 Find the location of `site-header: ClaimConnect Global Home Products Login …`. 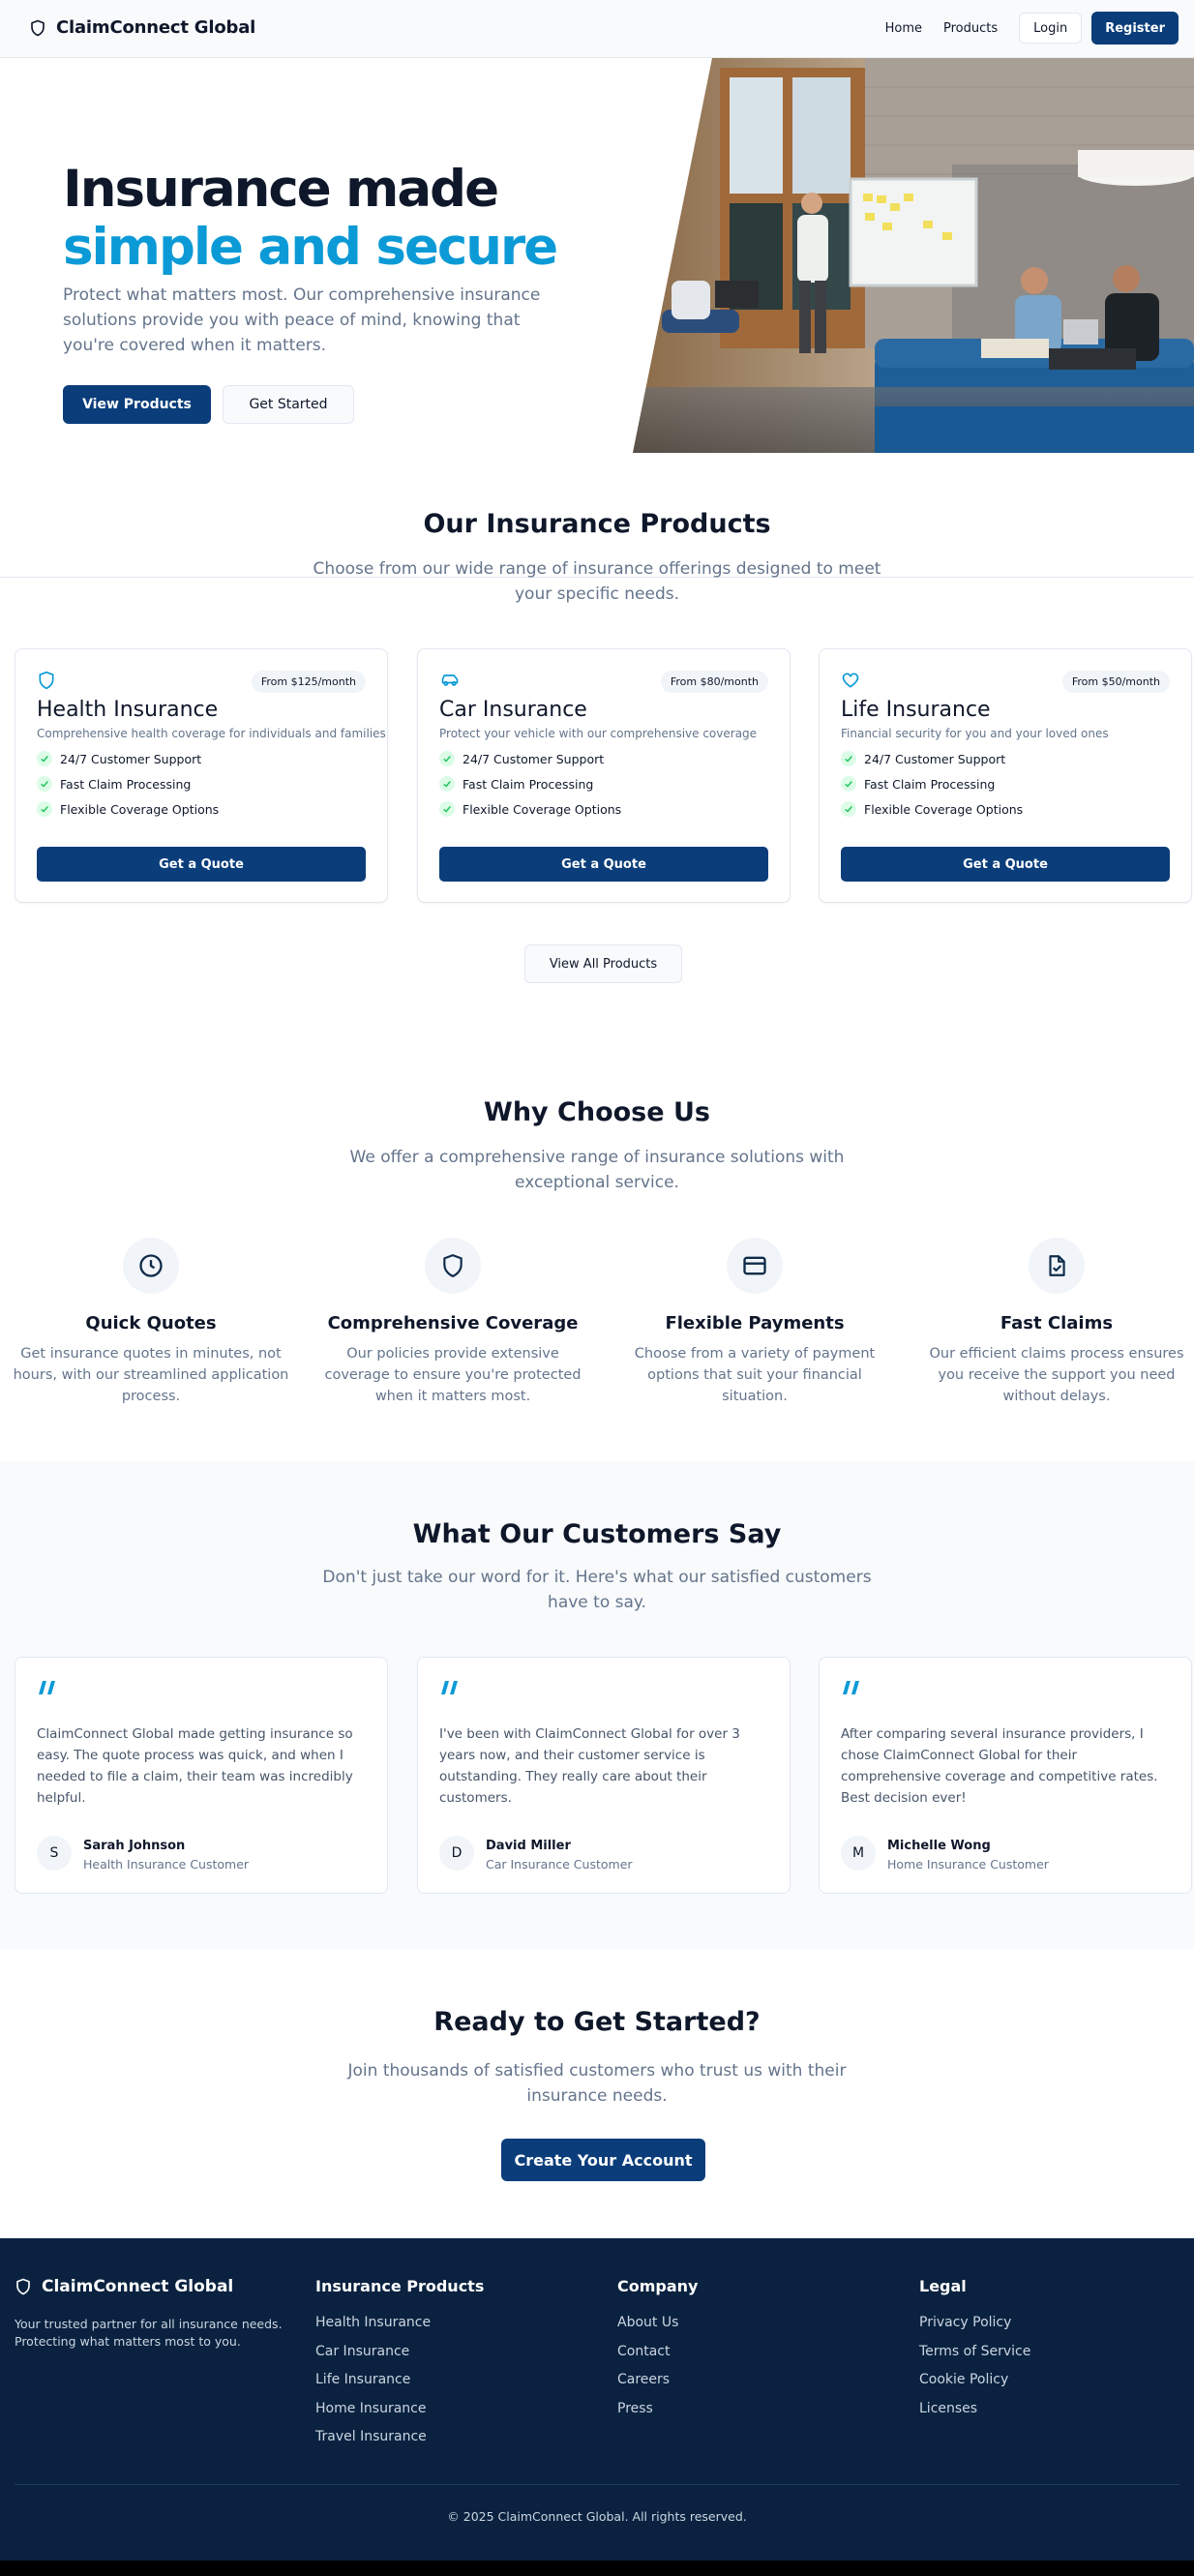

site-header: ClaimConnect Global Home Products Login … is located at coordinates (597, 29).